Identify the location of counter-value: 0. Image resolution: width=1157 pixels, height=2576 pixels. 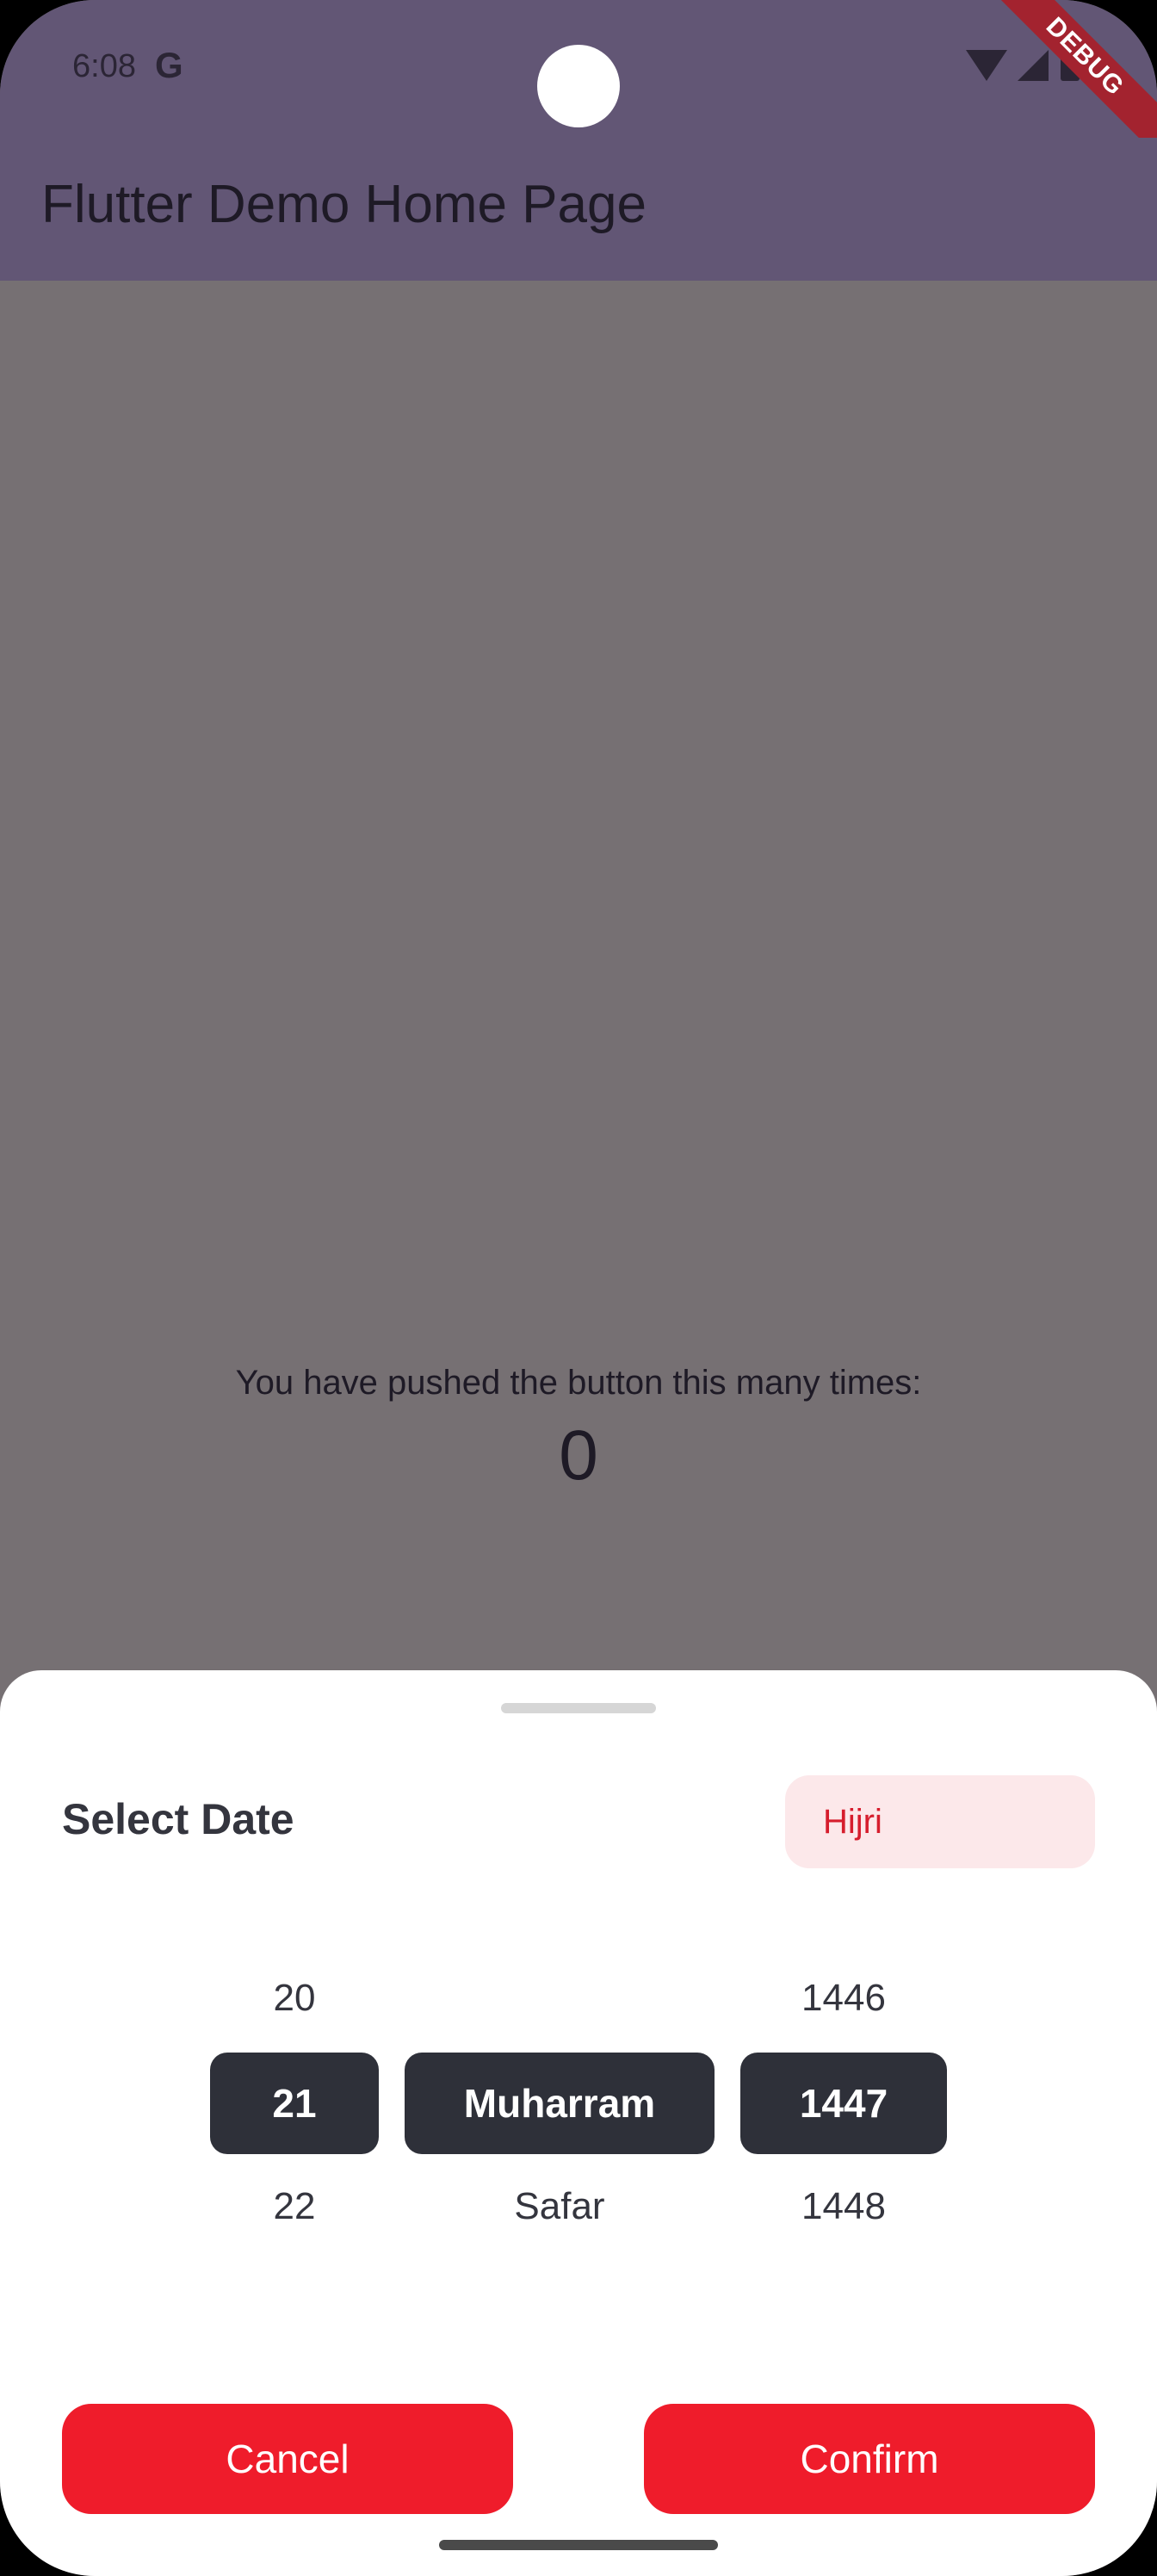
(579, 1455).